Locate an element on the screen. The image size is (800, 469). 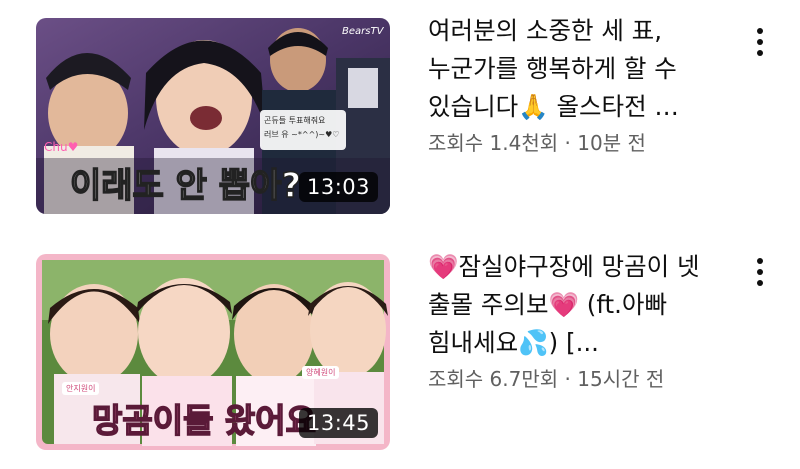
thumbnail-sticker-text: Chu♥ is located at coordinates (61, 147).